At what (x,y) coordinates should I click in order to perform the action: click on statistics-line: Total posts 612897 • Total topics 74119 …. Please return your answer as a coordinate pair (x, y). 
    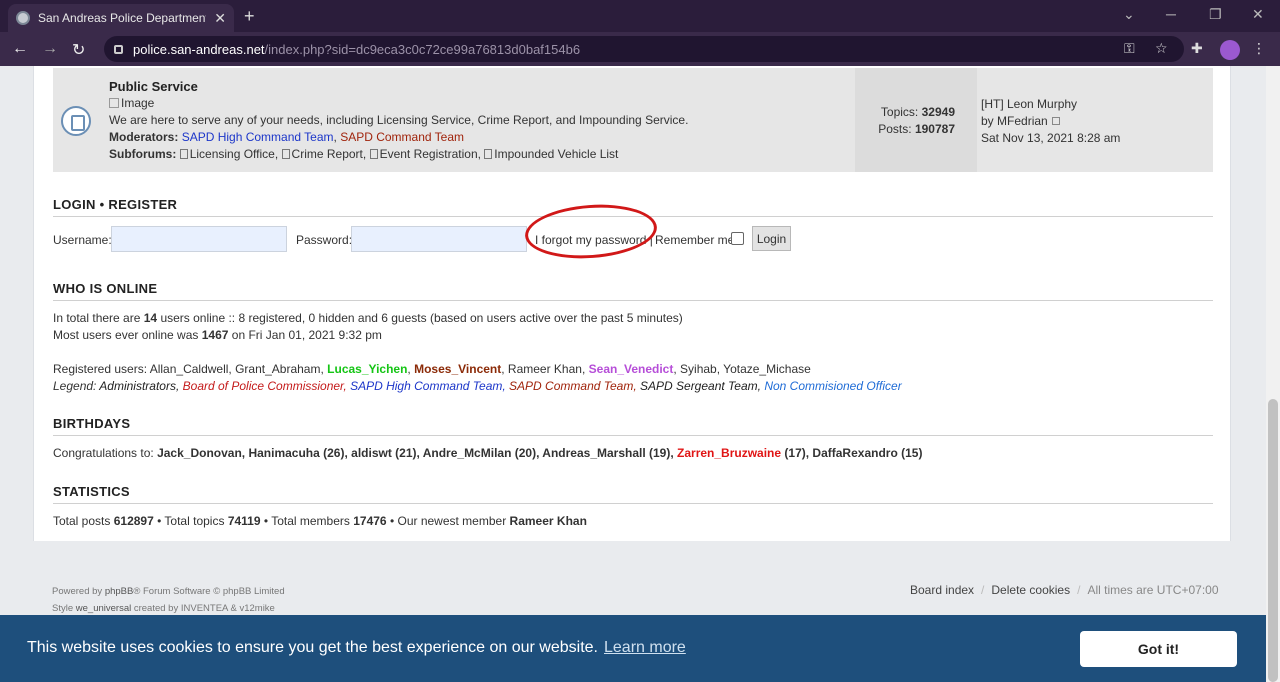
    Looking at the image, I should click on (320, 521).